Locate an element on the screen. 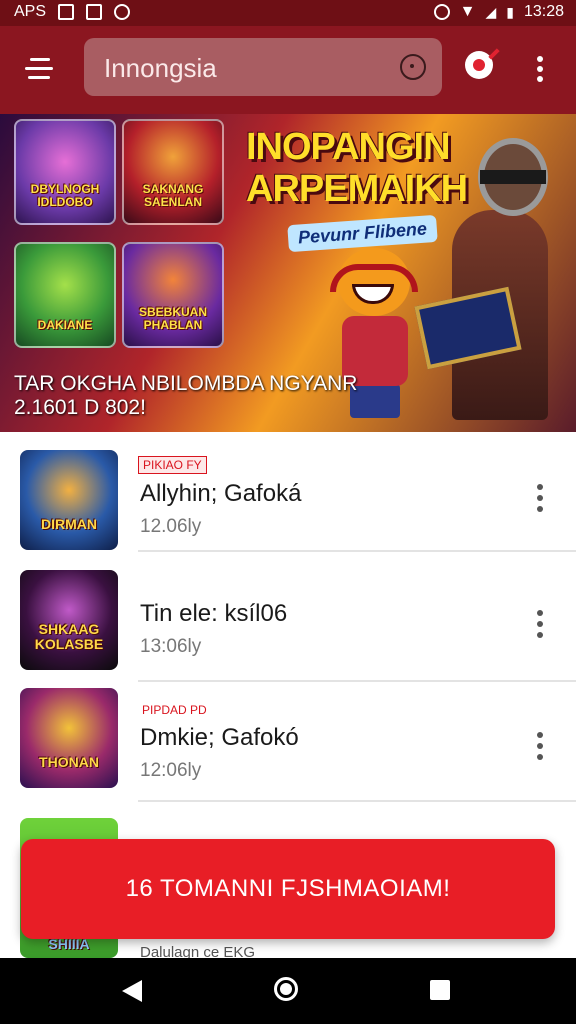  search-input: Innongsia is located at coordinates (263, 67).